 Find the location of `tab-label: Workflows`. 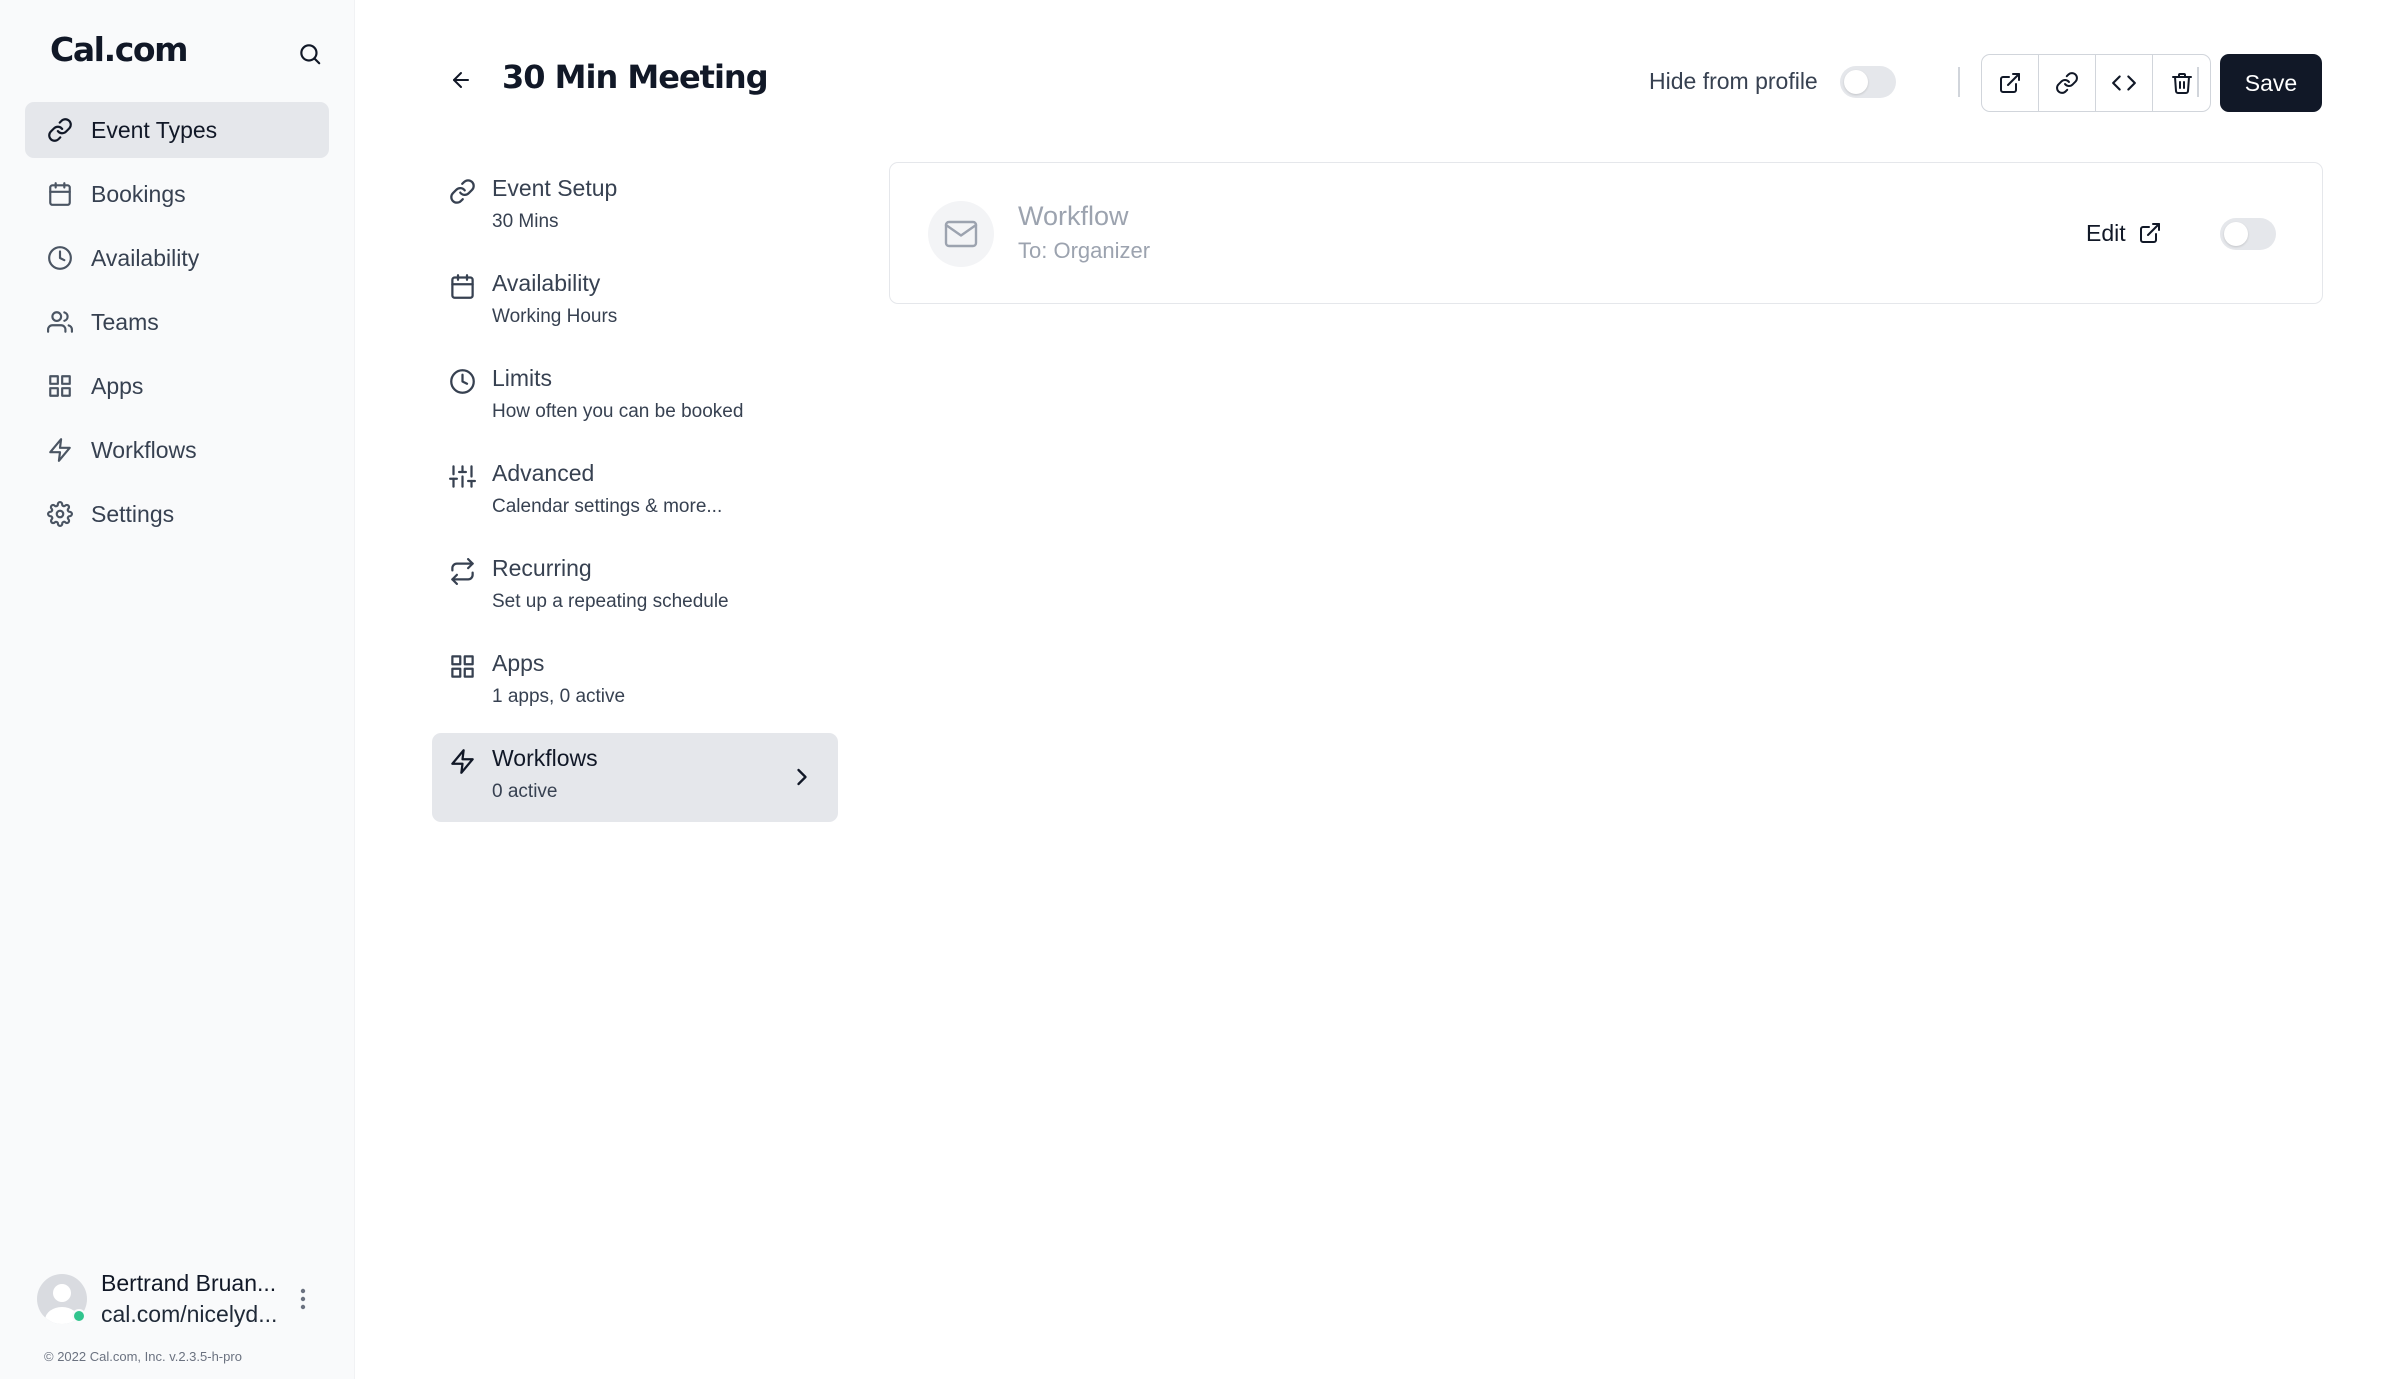

tab-label: Workflows is located at coordinates (545, 758).